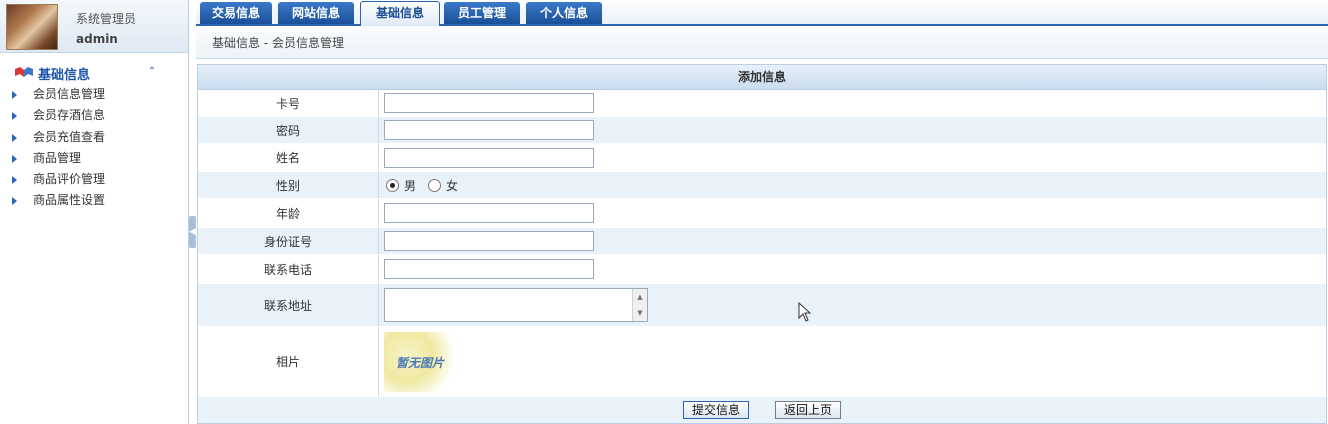 The width and height of the screenshot is (1328, 424). I want to click on sidebar-item-label: 商品评价管理, so click(69, 179).